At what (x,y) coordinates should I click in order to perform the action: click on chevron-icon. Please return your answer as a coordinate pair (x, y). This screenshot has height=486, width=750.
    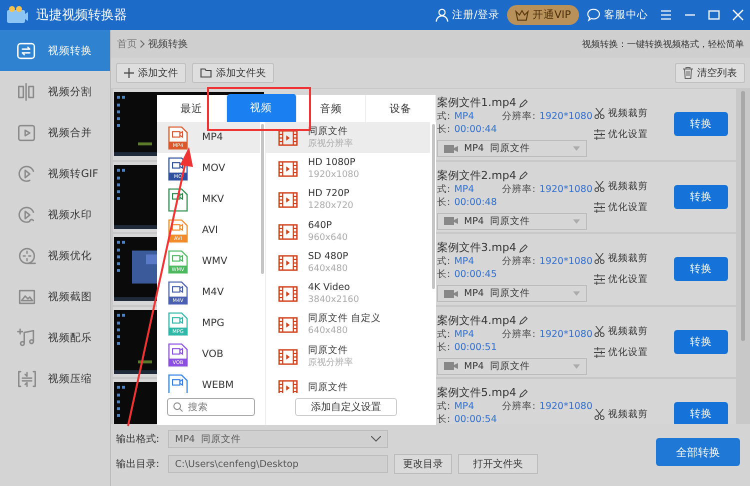
    Looking at the image, I should click on (142, 44).